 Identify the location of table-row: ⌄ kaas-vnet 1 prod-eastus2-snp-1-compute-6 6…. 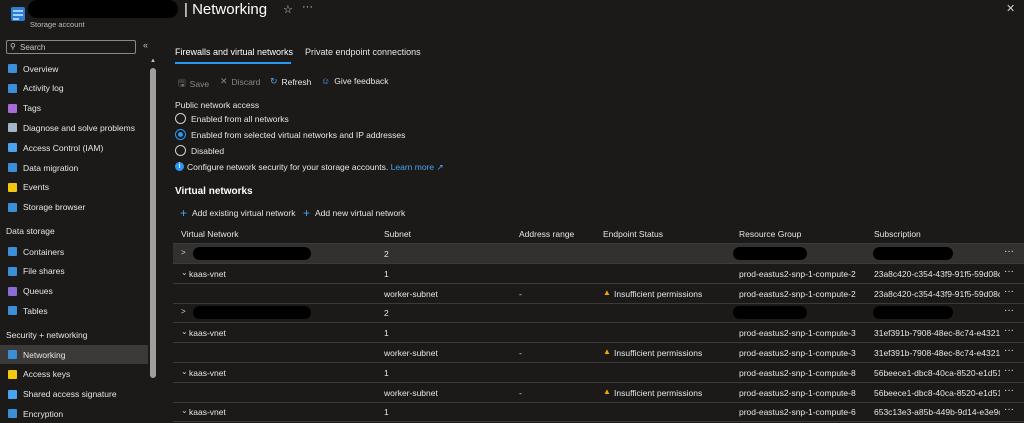
(598, 412).